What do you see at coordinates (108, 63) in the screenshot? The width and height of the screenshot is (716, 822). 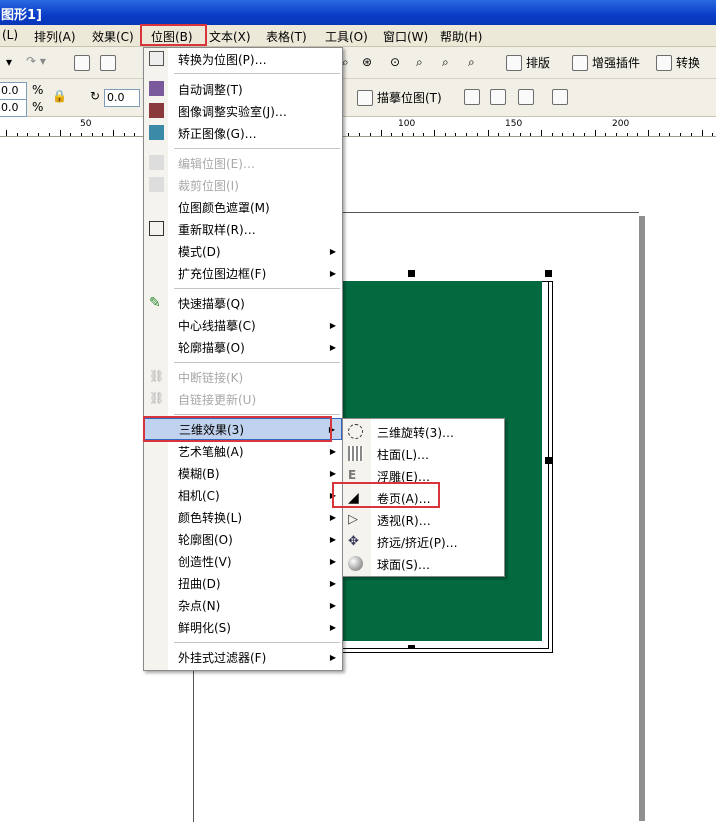 I see `export-icon` at bounding box center [108, 63].